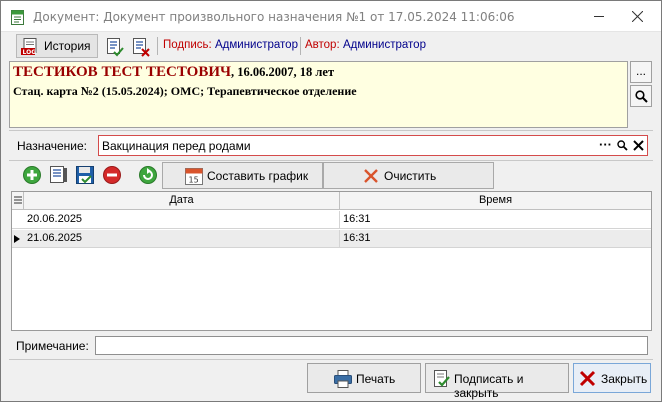  Describe the element at coordinates (29, 47) in the screenshot. I see `log-history-icon: LOG` at that location.